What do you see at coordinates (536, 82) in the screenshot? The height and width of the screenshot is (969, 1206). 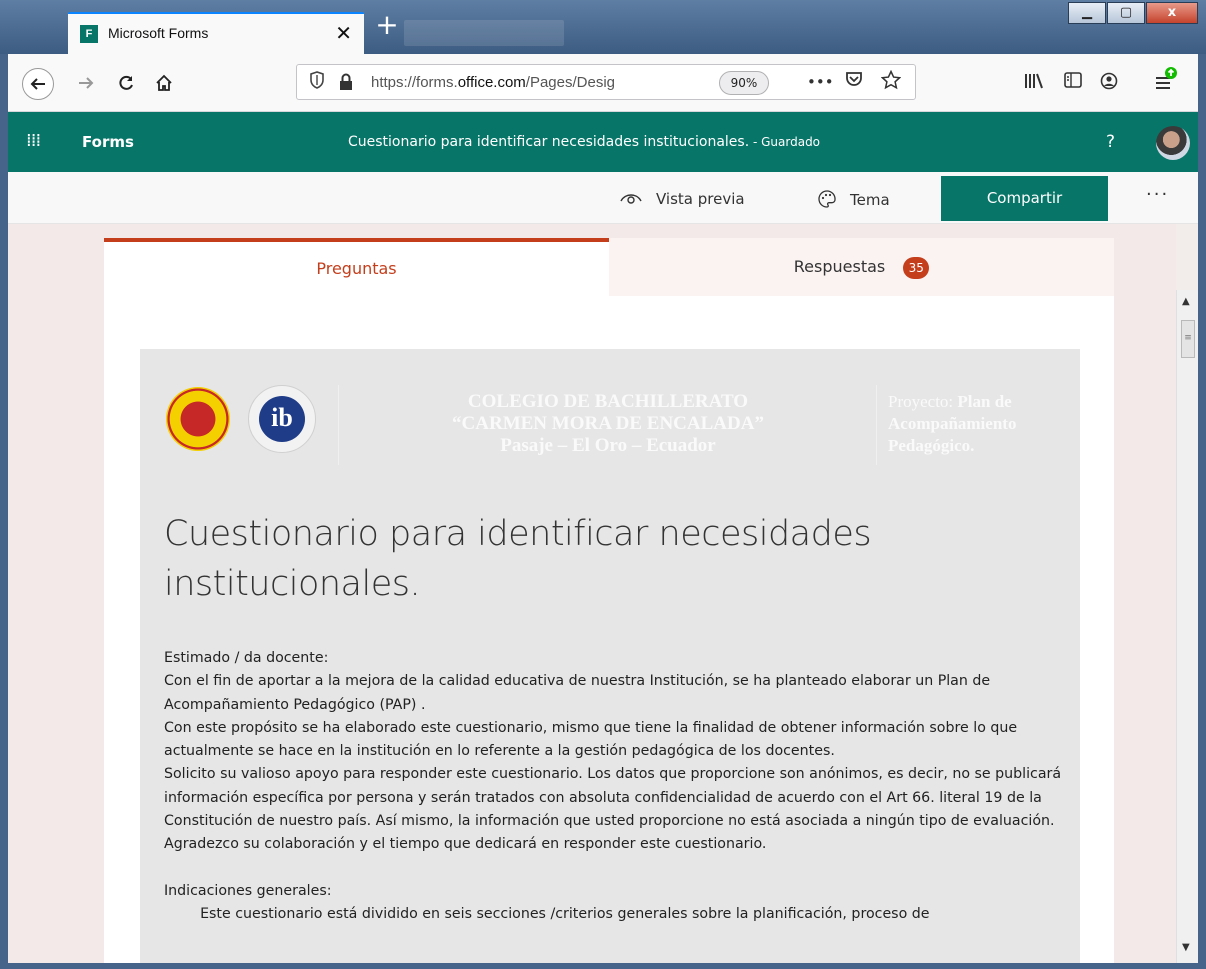 I see `url-text: https://forms.office.com/Pages/Desig` at bounding box center [536, 82].